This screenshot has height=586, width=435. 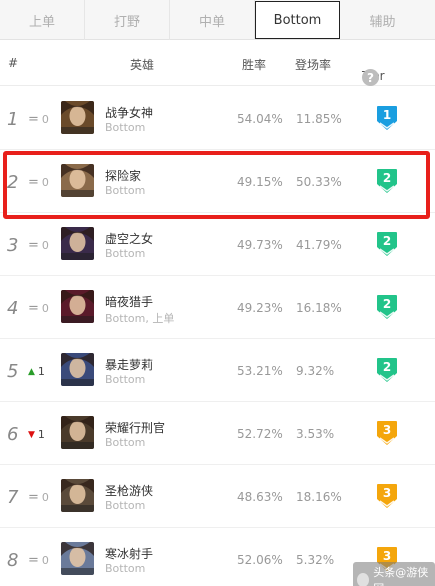 I want to click on win-rate: 48.63%, so click(x=260, y=497).